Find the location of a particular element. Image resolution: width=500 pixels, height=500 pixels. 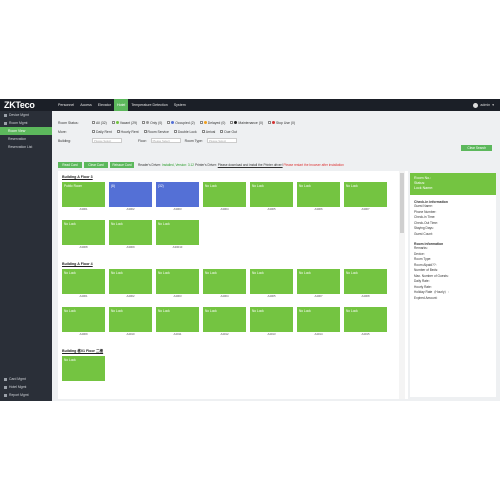

more-filter-label: Arrival is located at coordinates (210, 131).